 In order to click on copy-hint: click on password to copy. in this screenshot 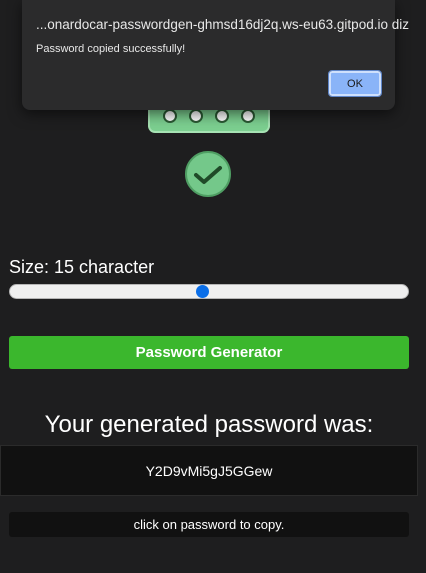, I will do `click(209, 524)`.